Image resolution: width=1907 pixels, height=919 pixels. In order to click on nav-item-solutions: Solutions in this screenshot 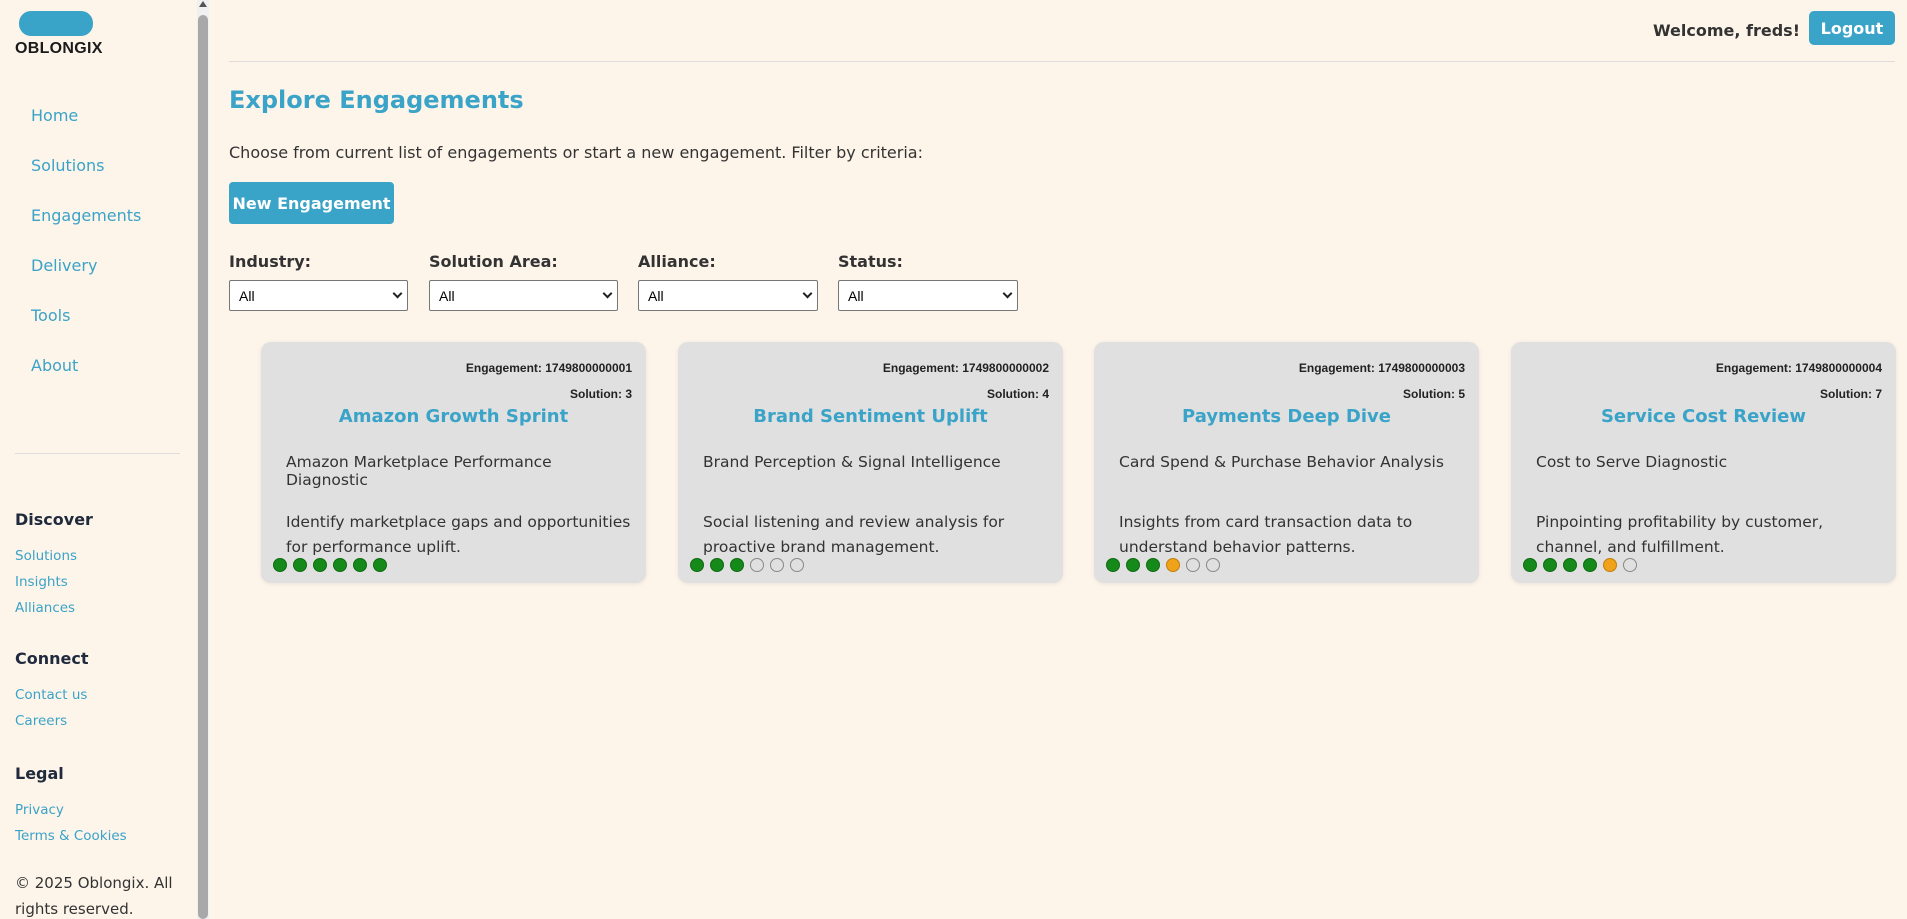, I will do `click(86, 179)`.